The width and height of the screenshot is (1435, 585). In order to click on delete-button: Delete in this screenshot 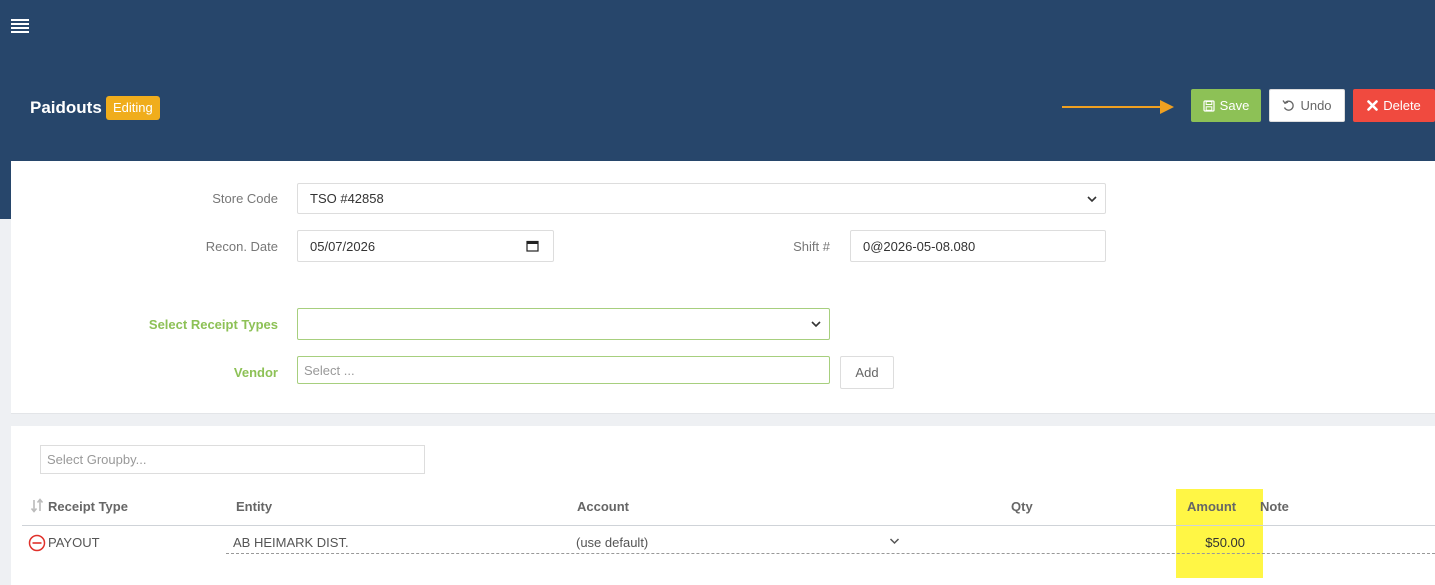, I will do `click(1394, 105)`.